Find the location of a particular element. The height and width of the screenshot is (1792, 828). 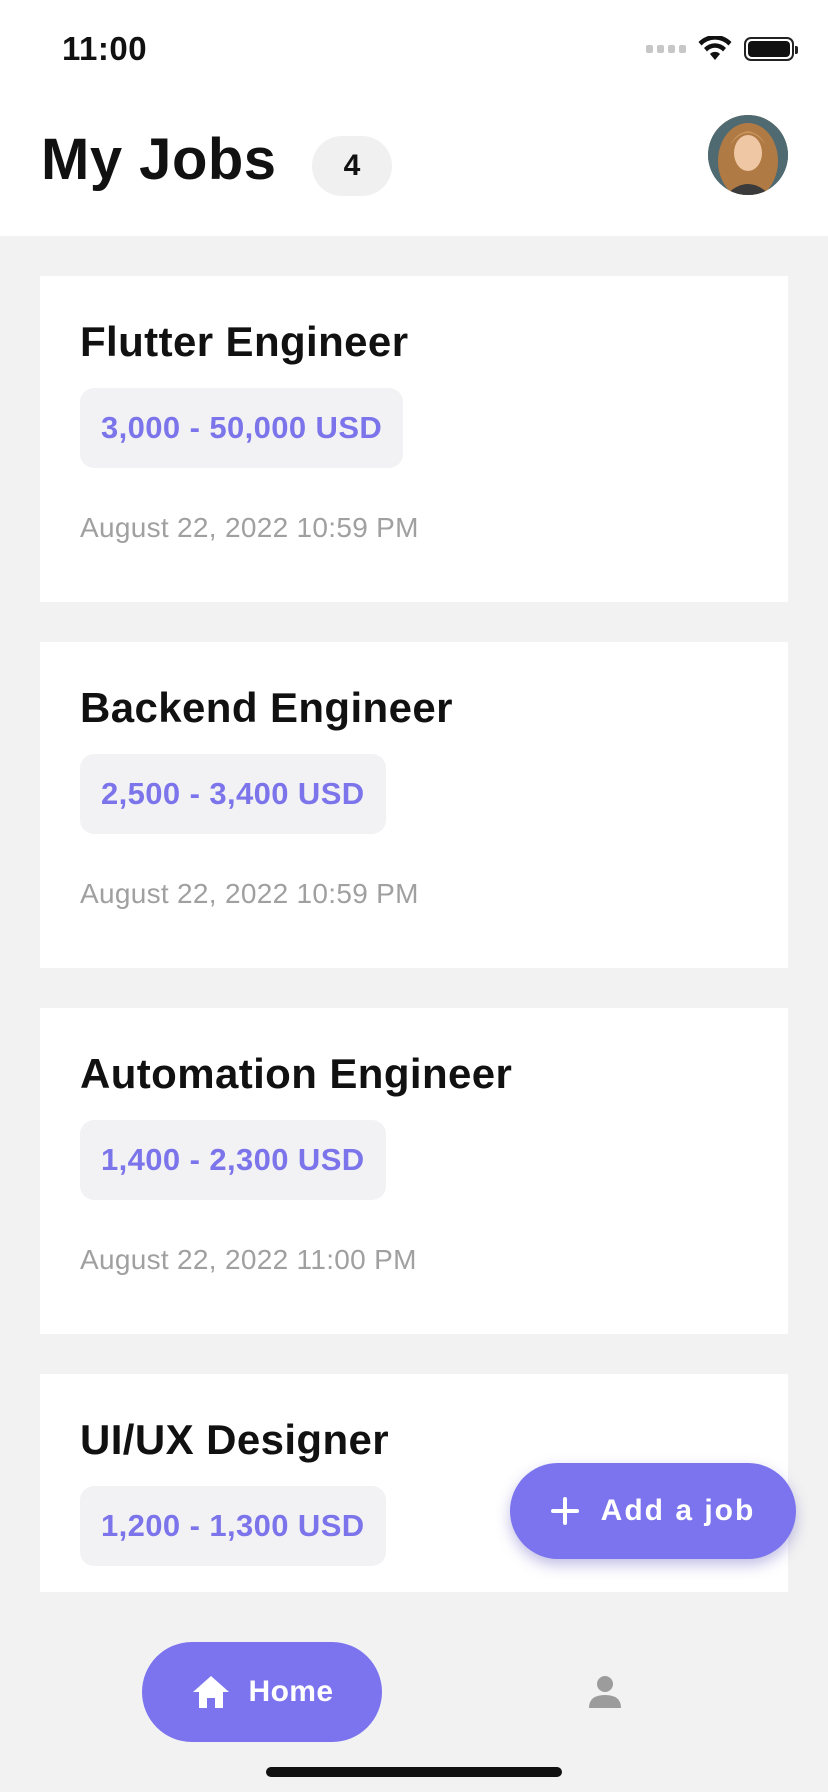

add-job-button: Add a job is located at coordinates (653, 1511).